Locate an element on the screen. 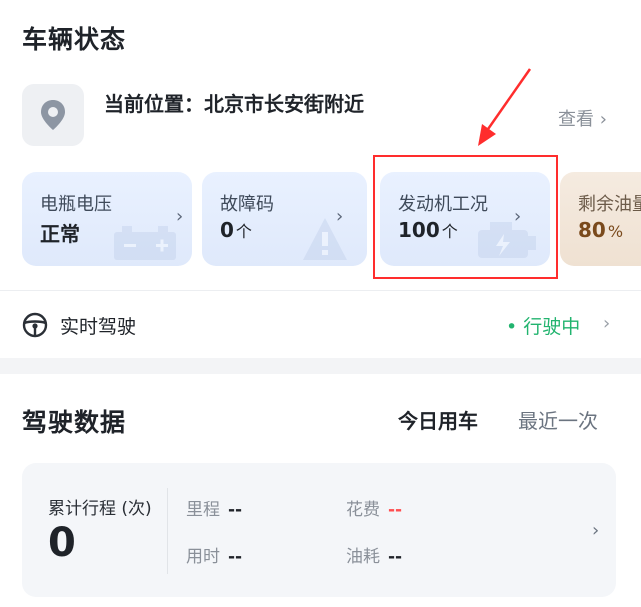 The image size is (641, 607). steering-wheel-icon is located at coordinates (35, 325).